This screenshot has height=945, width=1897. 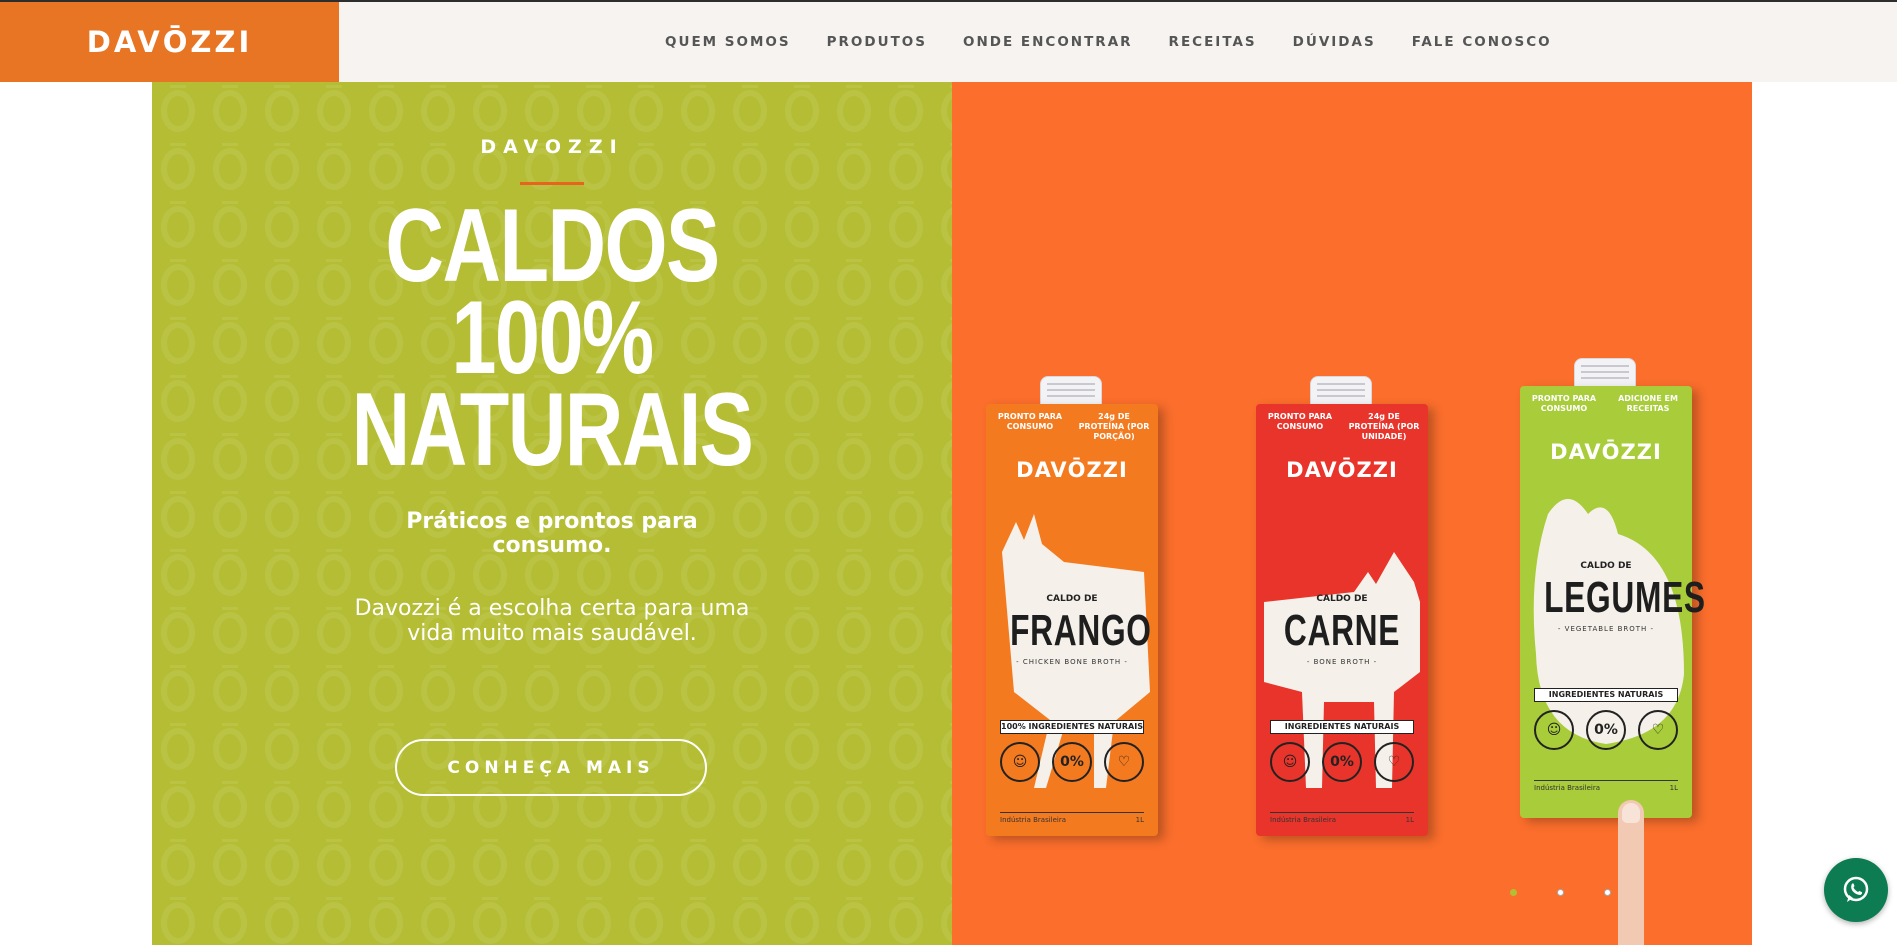 I want to click on nav-receitas: RECEITAS, so click(x=1213, y=42).